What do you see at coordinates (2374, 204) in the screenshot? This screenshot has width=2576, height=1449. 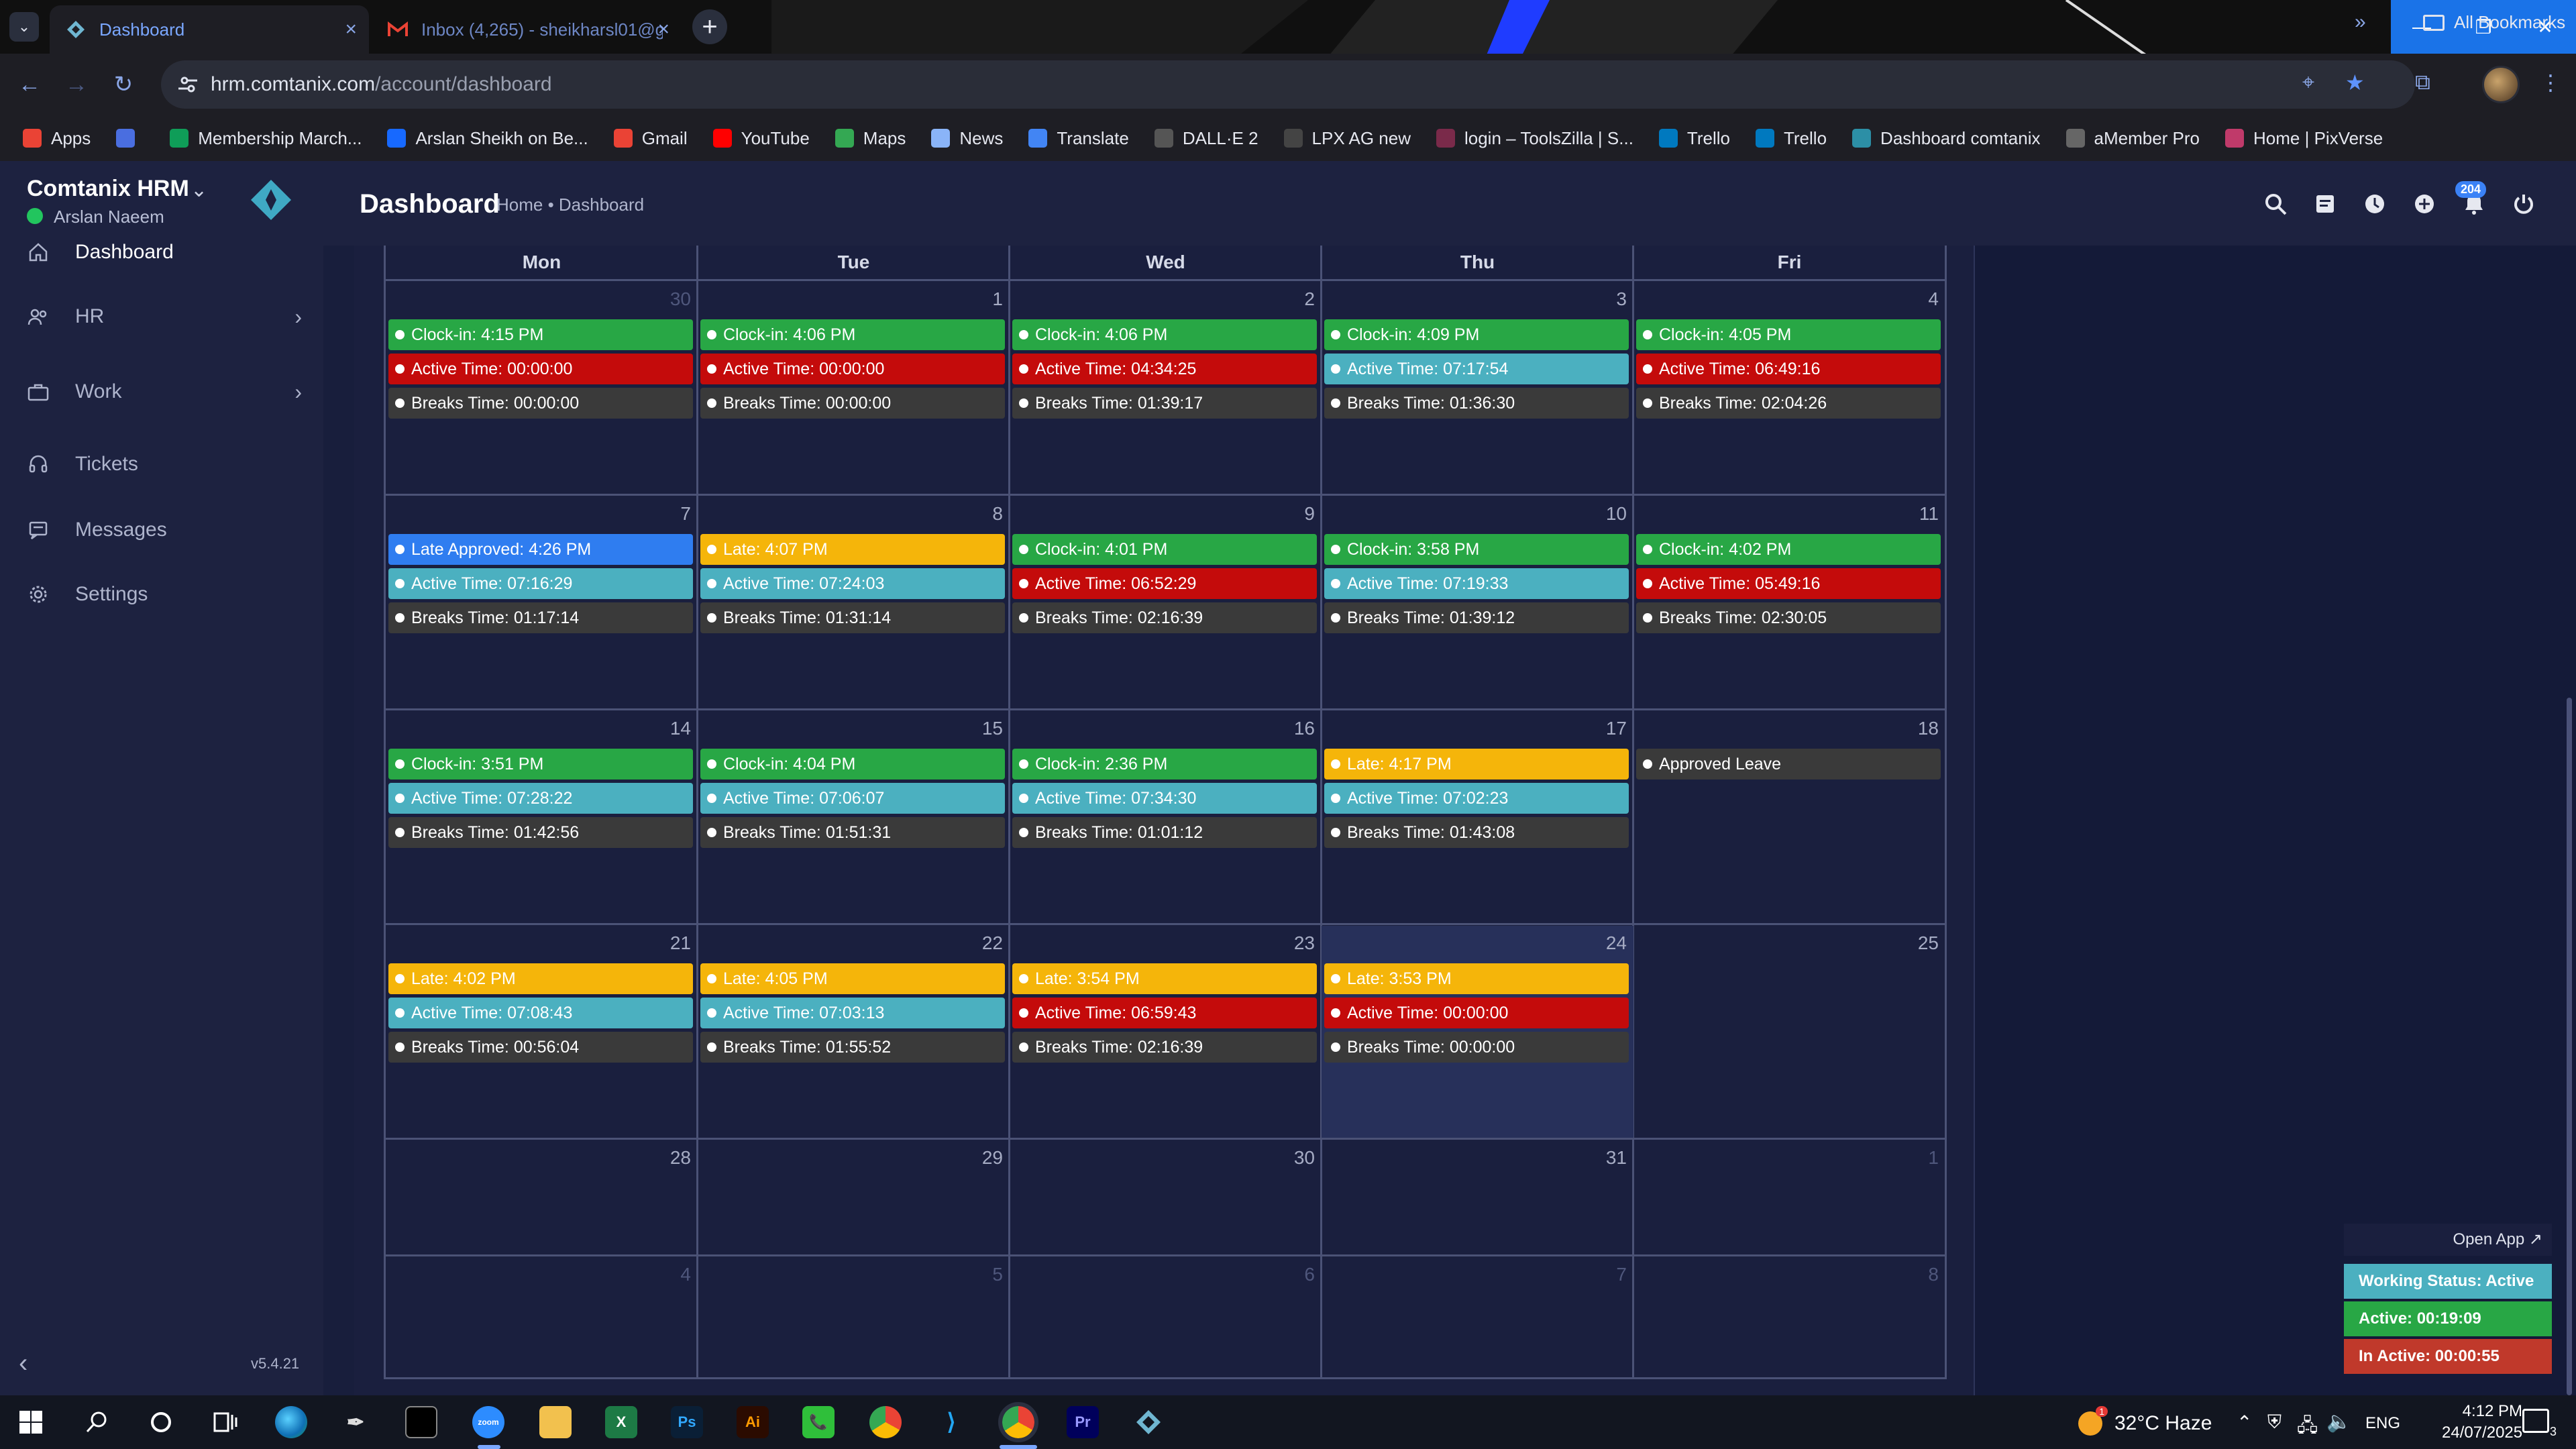 I see `clock-icon` at bounding box center [2374, 204].